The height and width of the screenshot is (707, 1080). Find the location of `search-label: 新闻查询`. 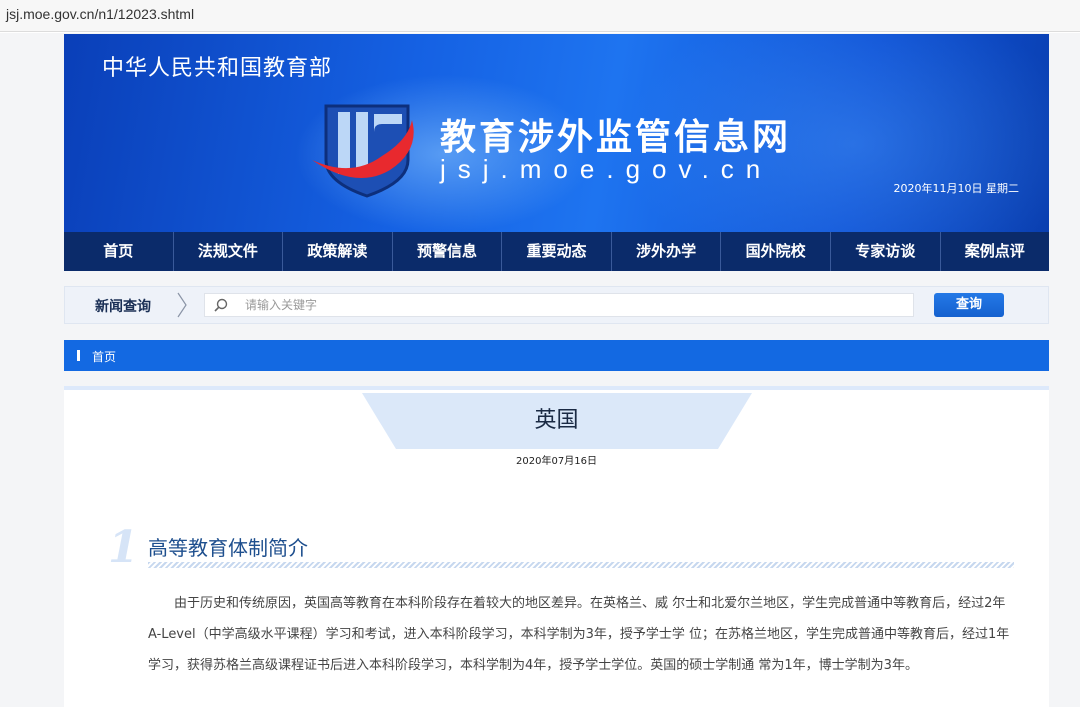

search-label: 新闻查询 is located at coordinates (123, 307).